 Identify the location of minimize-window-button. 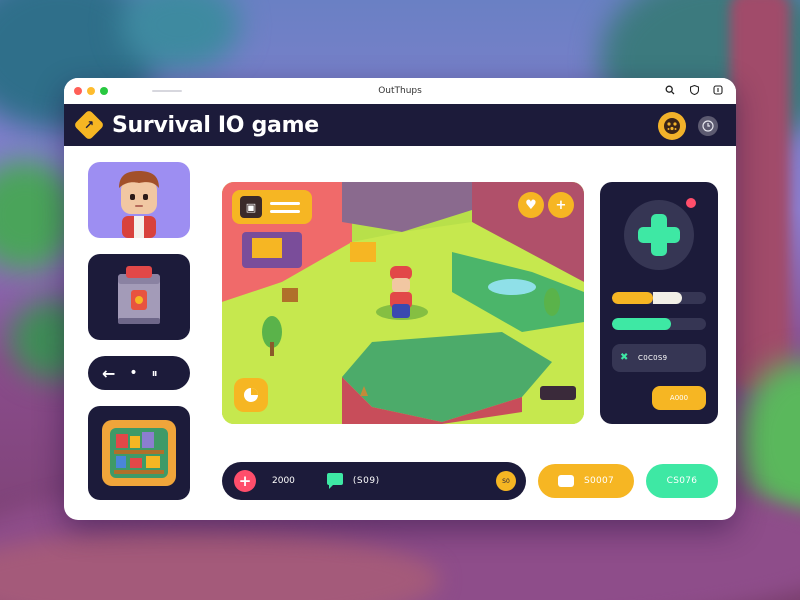
(91, 91).